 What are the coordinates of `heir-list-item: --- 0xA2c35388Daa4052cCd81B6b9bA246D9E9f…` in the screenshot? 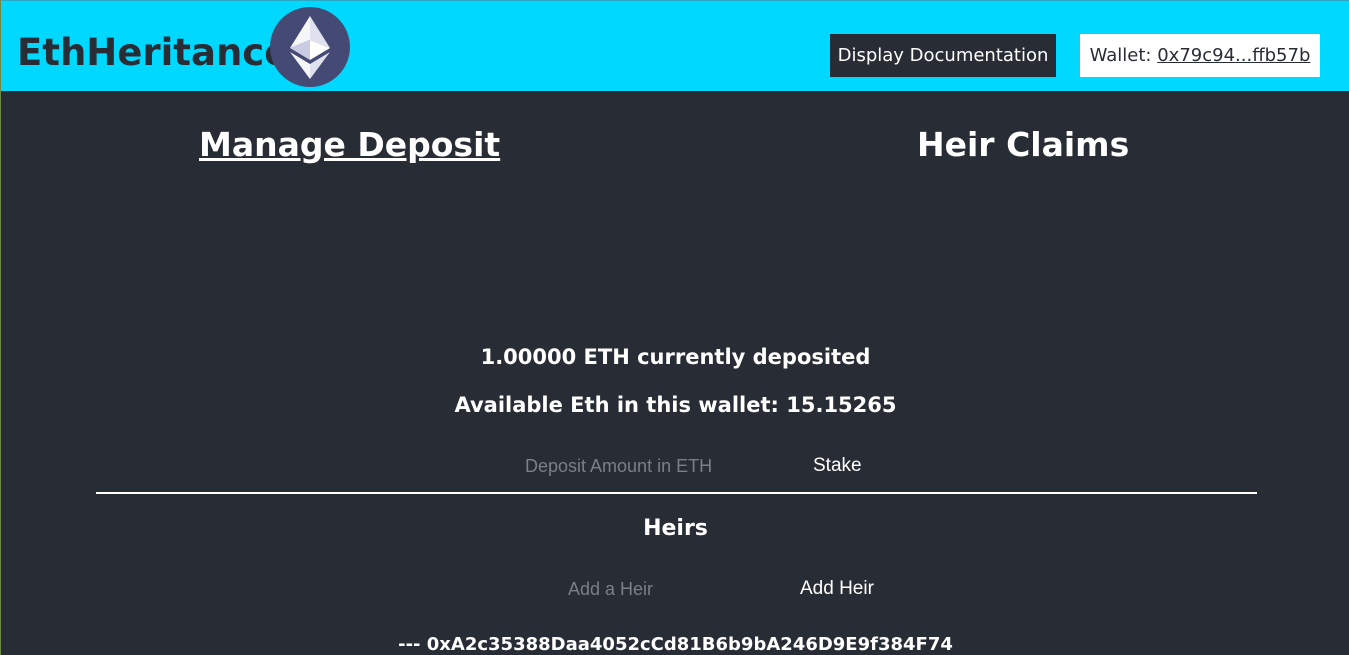 It's located at (675, 644).